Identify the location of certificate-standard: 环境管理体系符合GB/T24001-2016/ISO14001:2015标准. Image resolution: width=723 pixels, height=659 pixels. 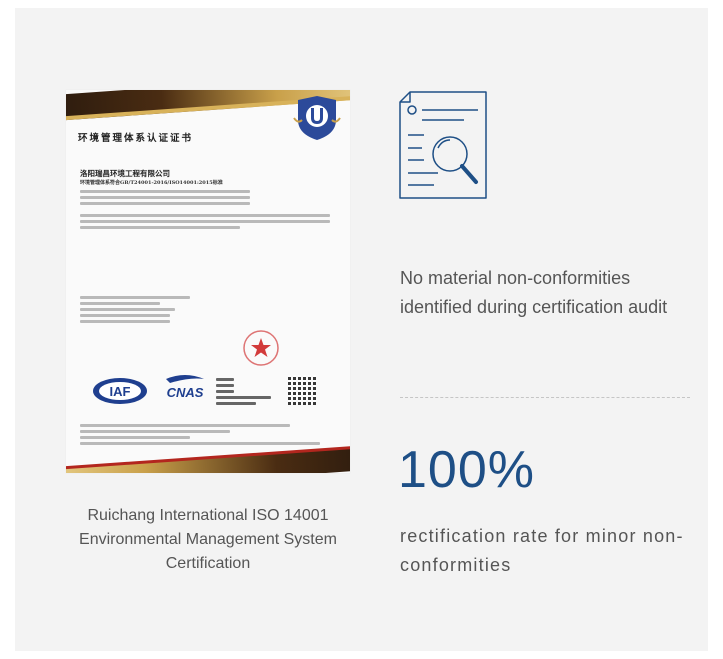
(151, 183).